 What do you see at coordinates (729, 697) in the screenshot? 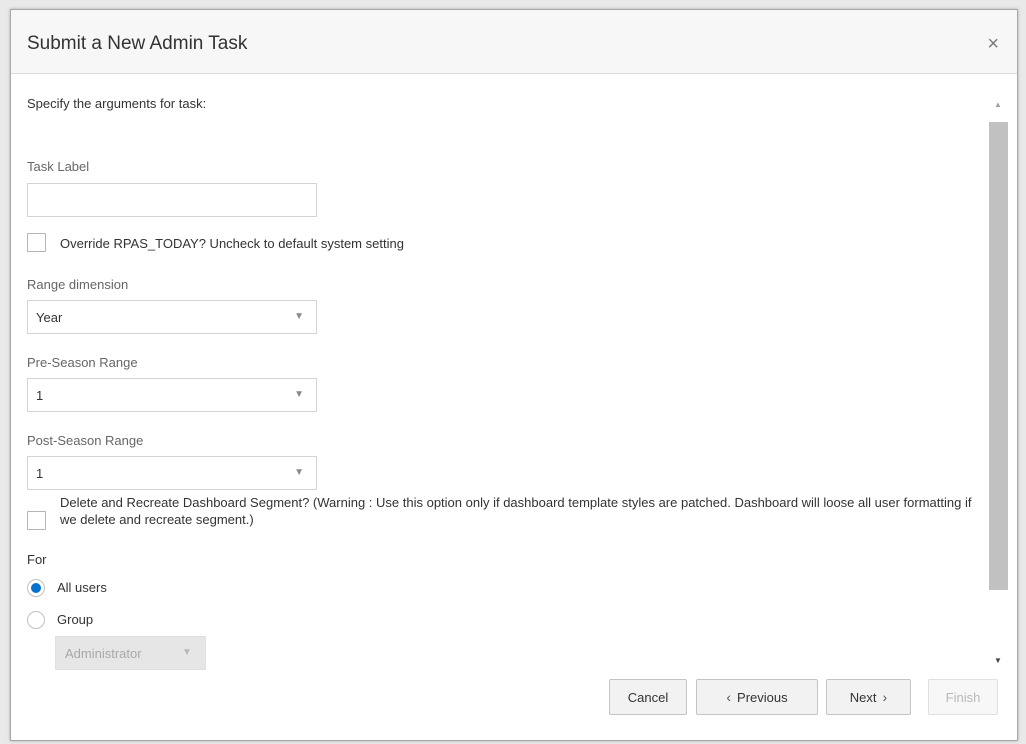
I see `chevron-left-icon: ‹` at bounding box center [729, 697].